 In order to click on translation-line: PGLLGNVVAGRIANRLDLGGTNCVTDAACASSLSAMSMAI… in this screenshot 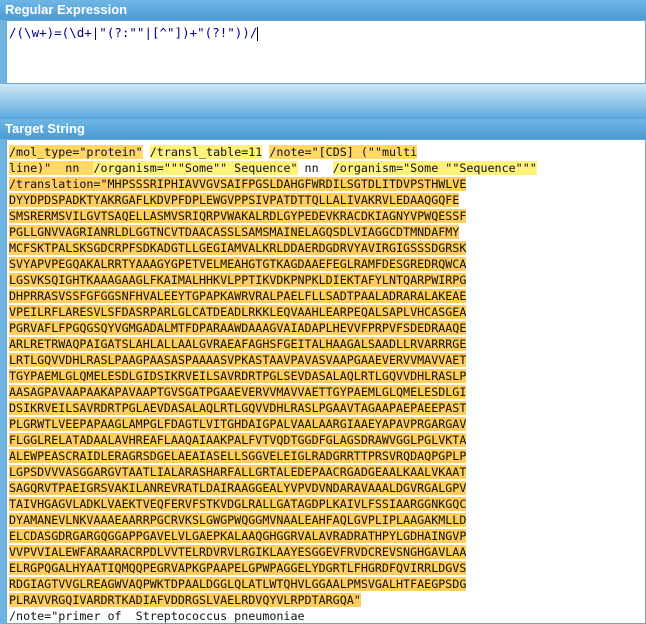, I will do `click(273, 232)`.